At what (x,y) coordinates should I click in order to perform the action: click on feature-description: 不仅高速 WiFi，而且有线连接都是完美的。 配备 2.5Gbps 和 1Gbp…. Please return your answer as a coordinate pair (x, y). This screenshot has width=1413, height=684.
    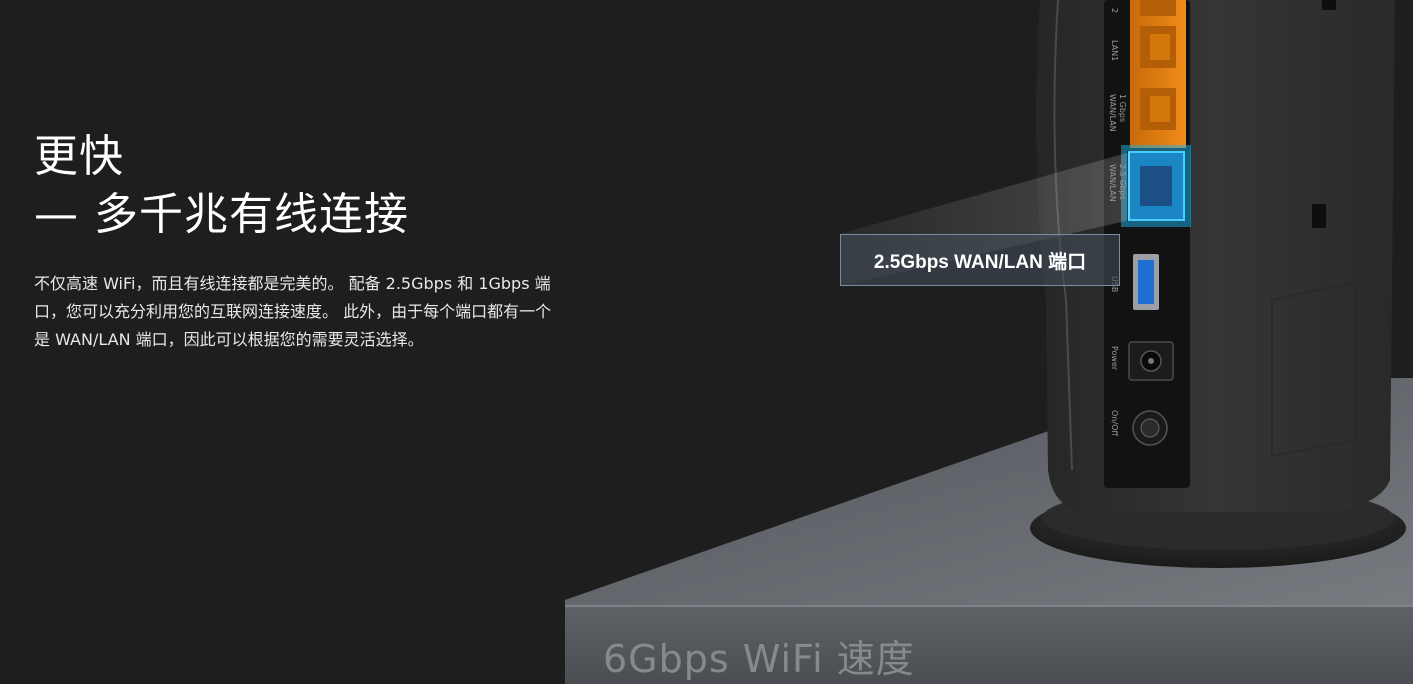
    Looking at the image, I should click on (293, 311).